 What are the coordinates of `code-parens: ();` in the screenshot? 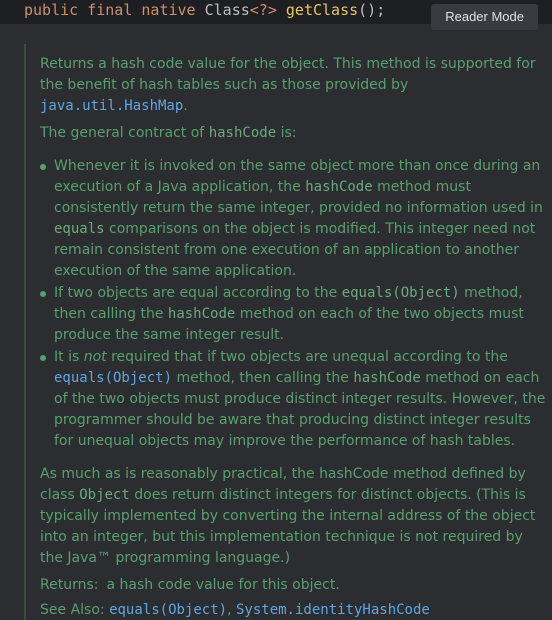 It's located at (372, 10).